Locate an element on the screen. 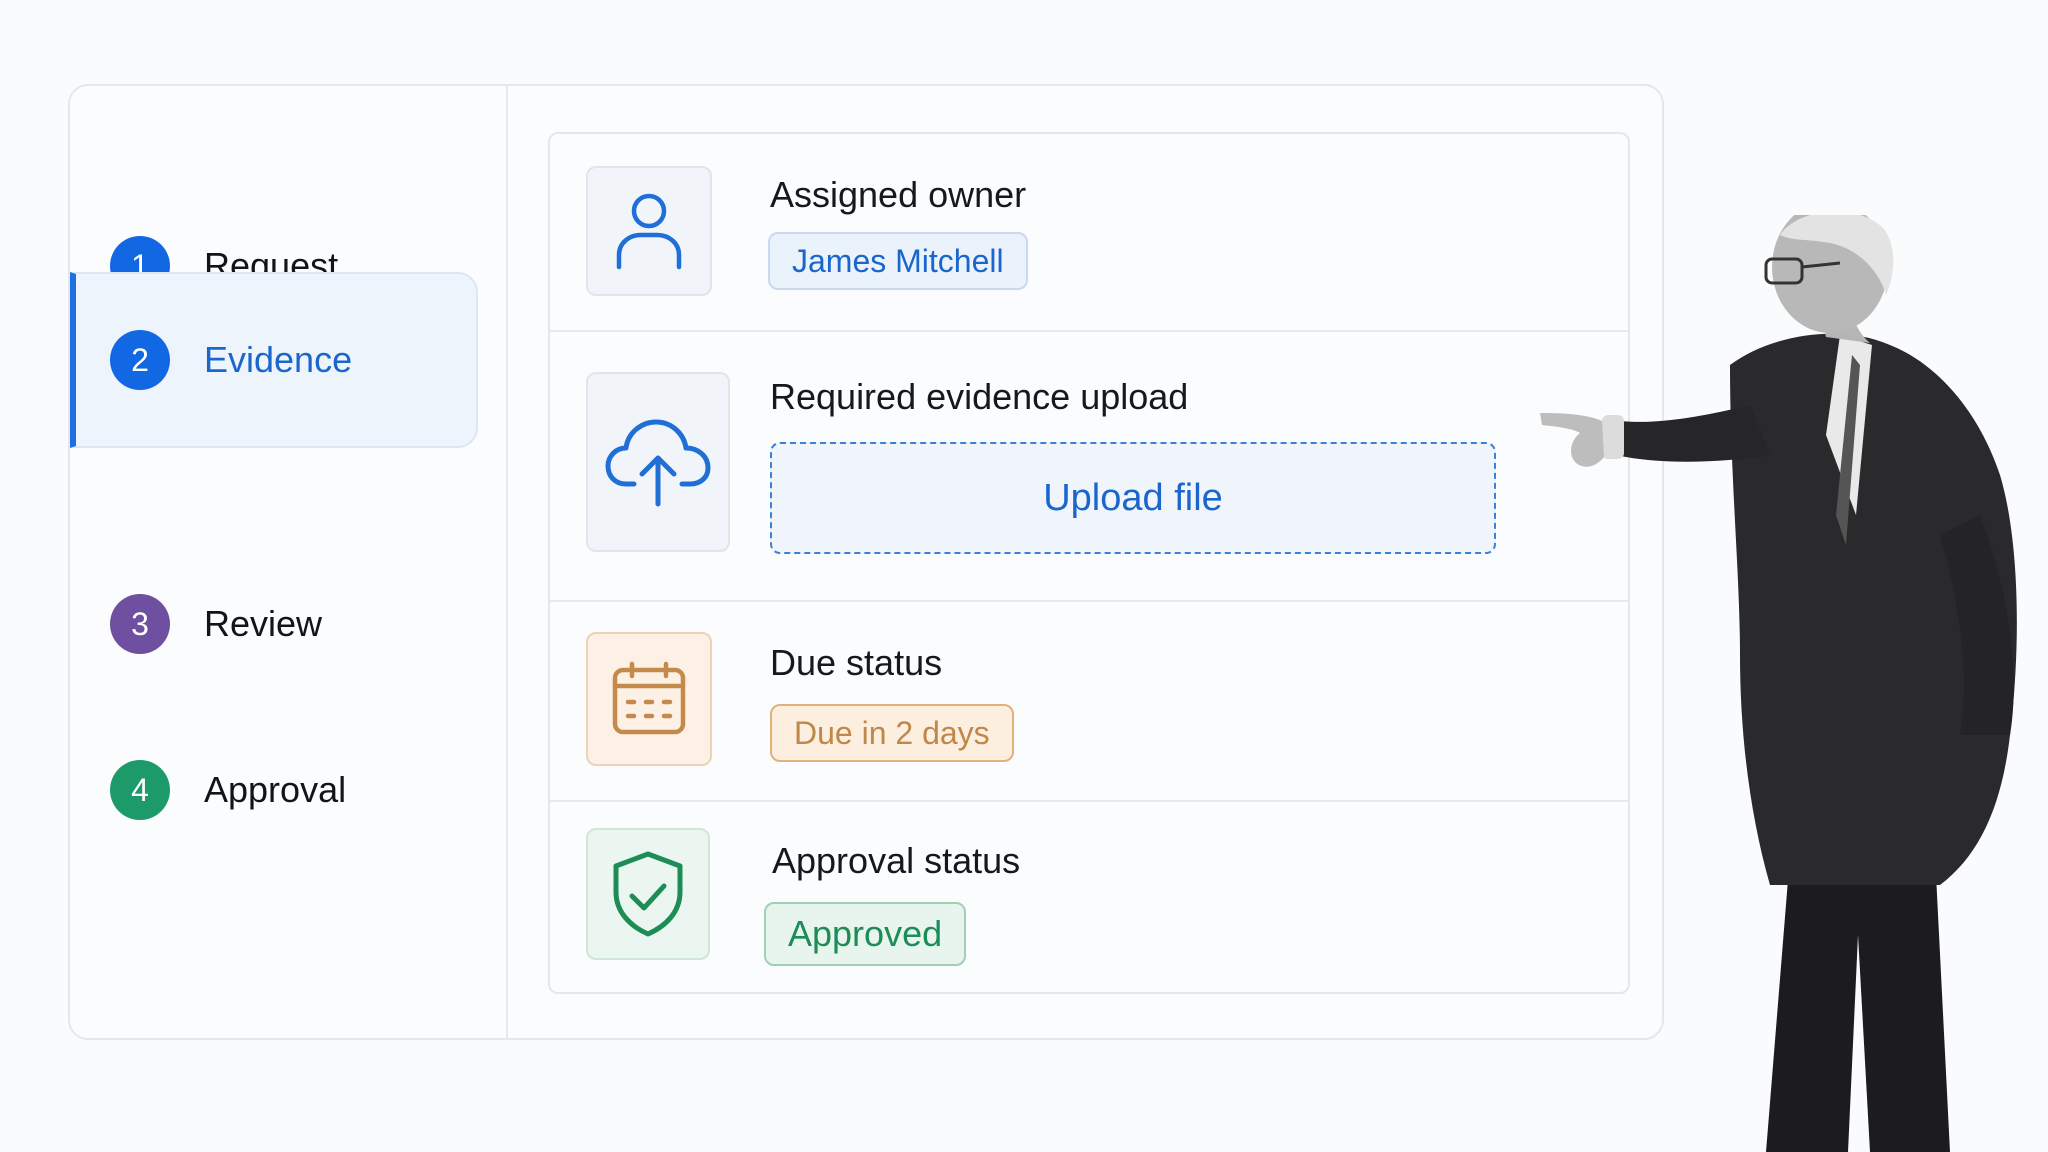 Image resolution: width=2048 pixels, height=1152 pixels. step-label: Review is located at coordinates (263, 623).